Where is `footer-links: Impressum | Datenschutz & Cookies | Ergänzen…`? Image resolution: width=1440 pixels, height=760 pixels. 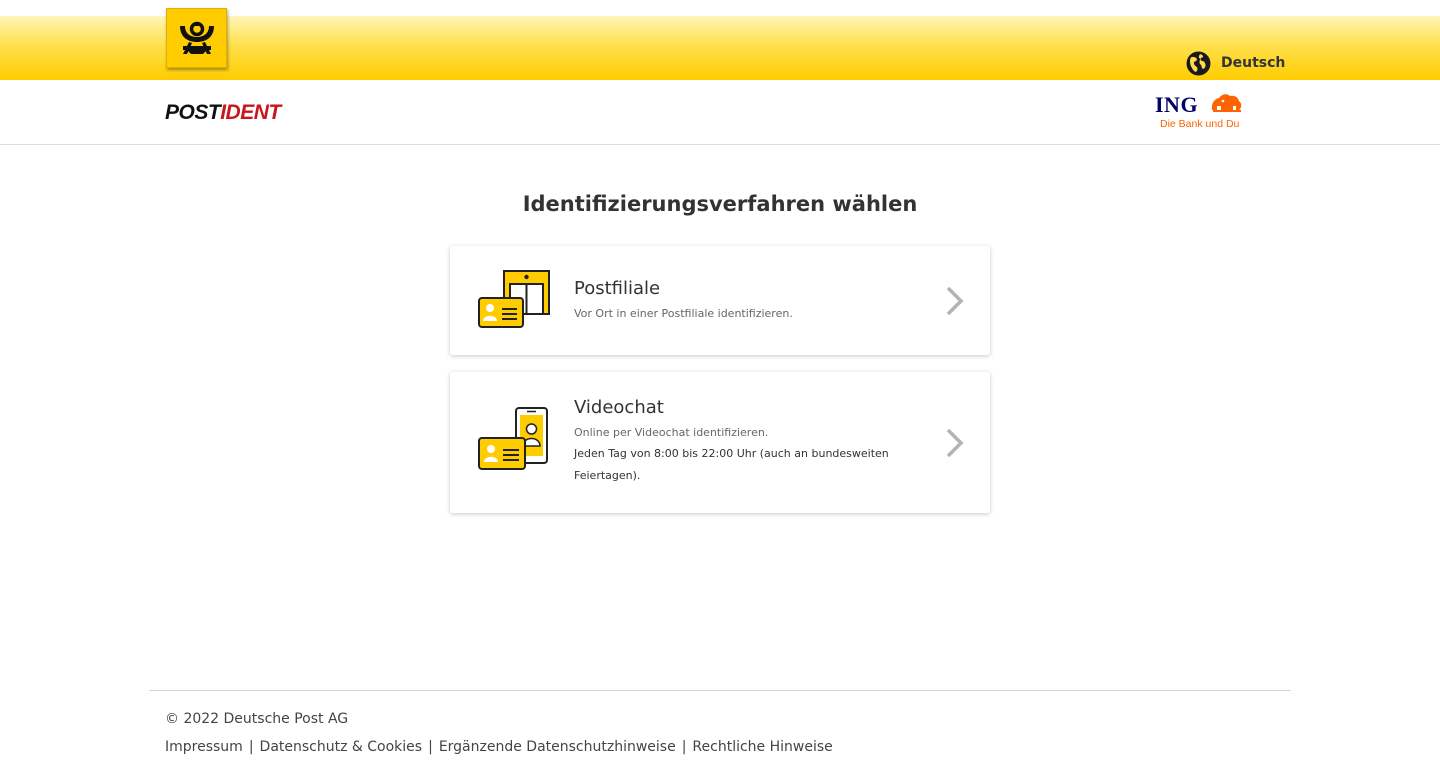
footer-links: Impressum | Datenschutz & Cookies | Ergänzen… is located at coordinates (499, 747).